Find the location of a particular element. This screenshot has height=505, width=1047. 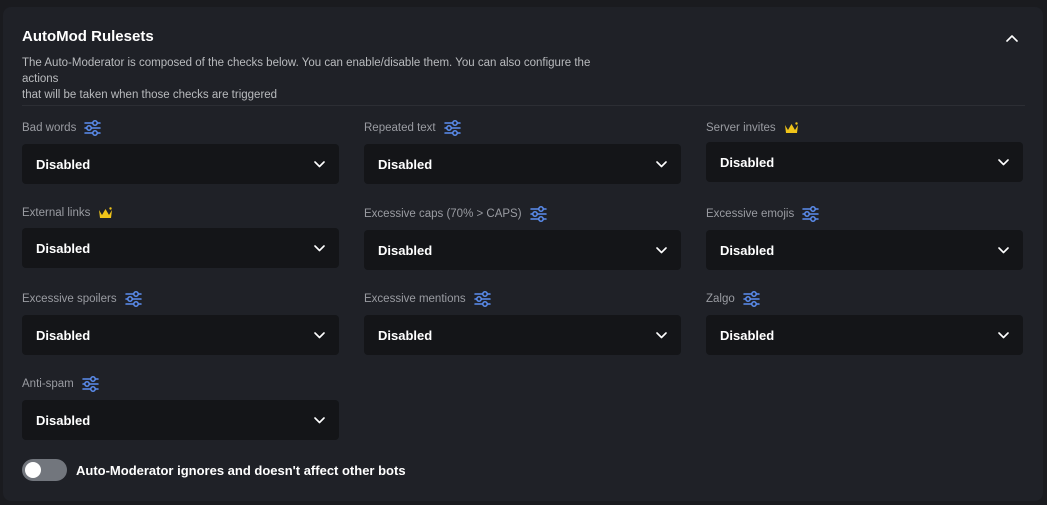

rule-label: Server invites is located at coordinates (741, 128).